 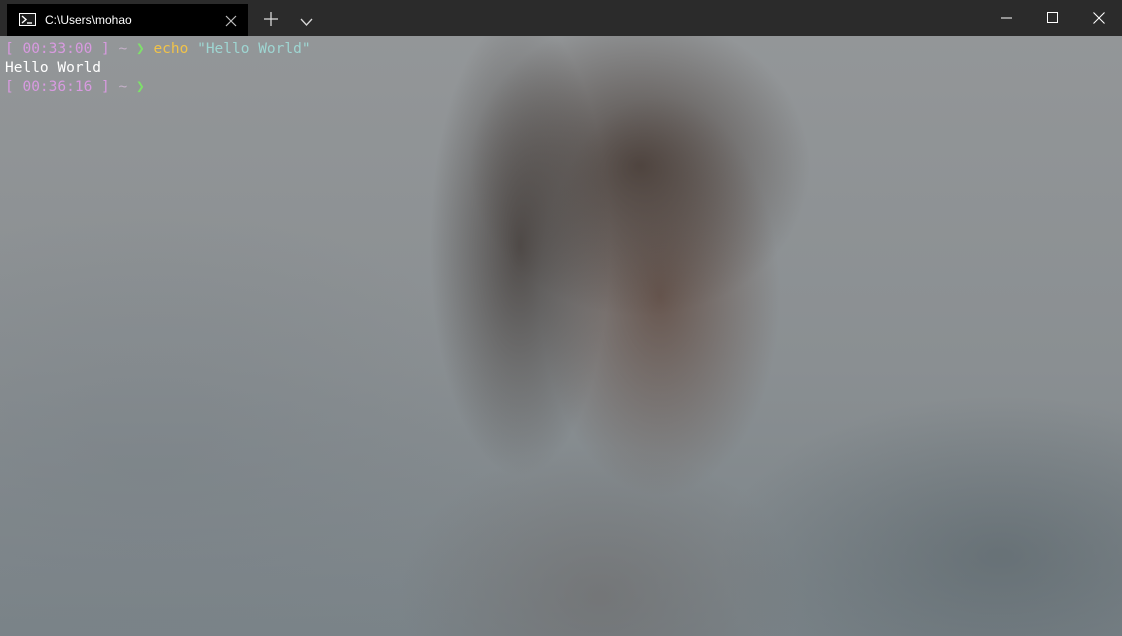 I want to click on minimize-button, so click(x=1007, y=18).